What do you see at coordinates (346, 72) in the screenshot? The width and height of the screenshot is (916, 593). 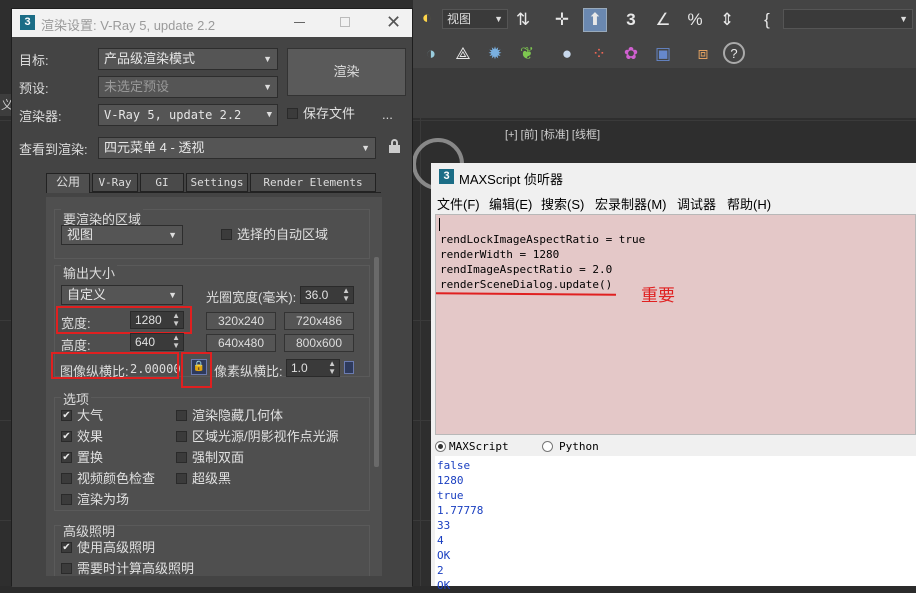 I see `render-button: 渲染` at bounding box center [346, 72].